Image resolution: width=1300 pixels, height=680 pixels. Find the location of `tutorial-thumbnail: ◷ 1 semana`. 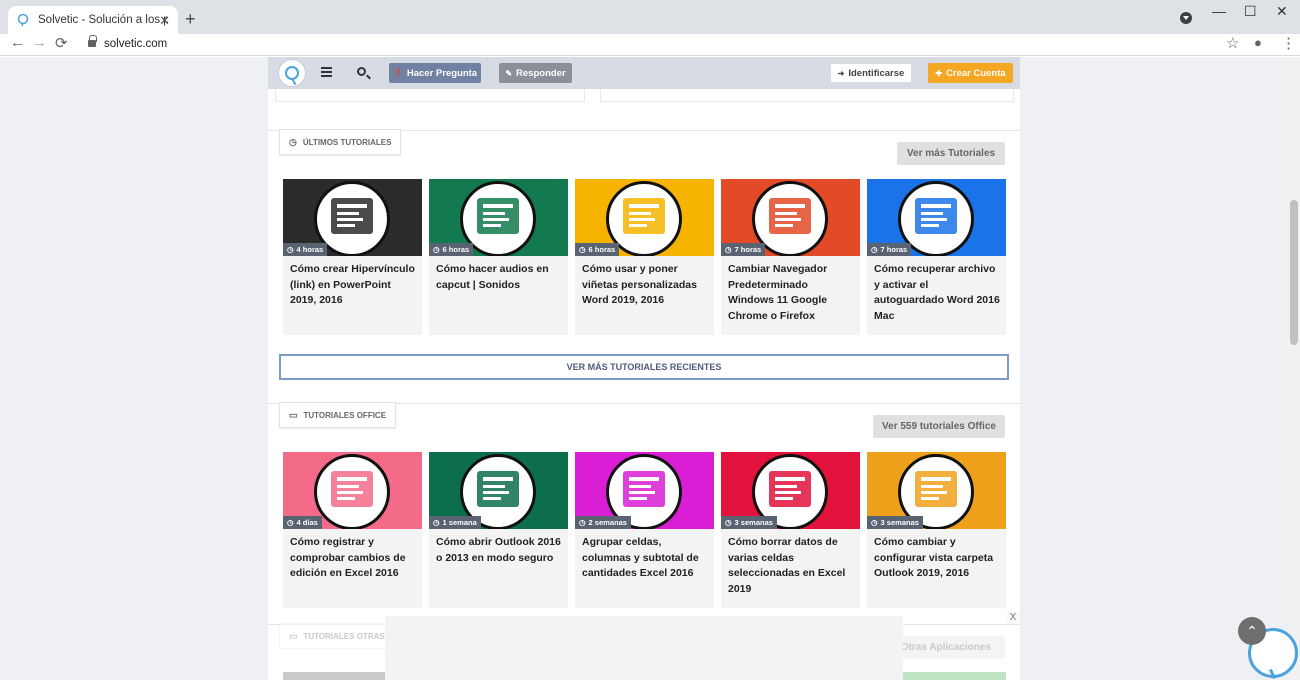

tutorial-thumbnail: ◷ 1 semana is located at coordinates (498, 490).